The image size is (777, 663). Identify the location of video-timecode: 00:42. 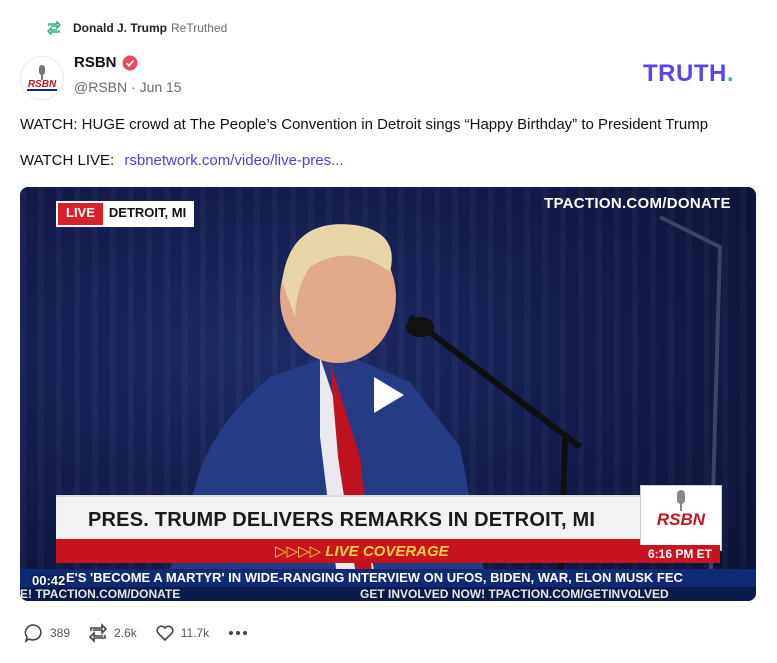
(49, 580).